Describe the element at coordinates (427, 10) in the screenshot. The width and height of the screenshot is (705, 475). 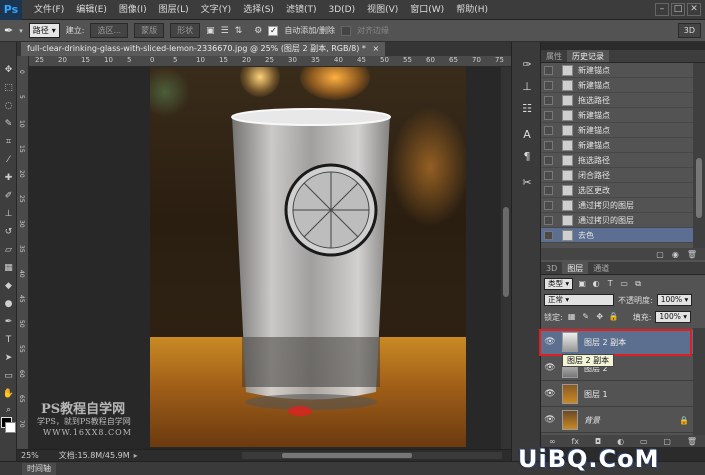
I see `menu-window: 窗口(W)` at that location.